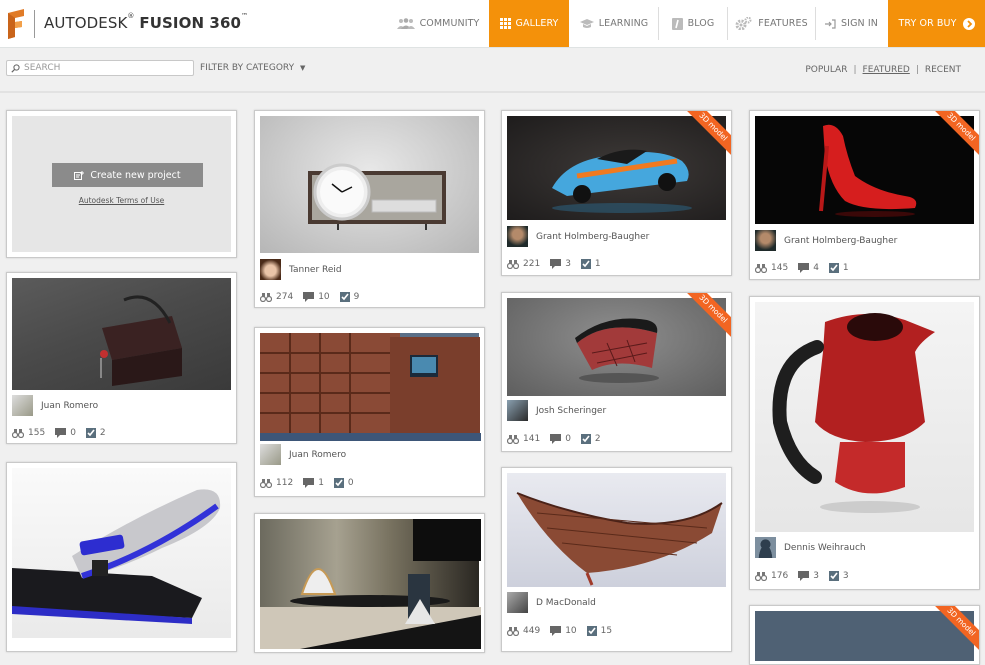 Image resolution: width=985 pixels, height=665 pixels. What do you see at coordinates (771, 576) in the screenshot?
I see `views-stat: 176` at bounding box center [771, 576].